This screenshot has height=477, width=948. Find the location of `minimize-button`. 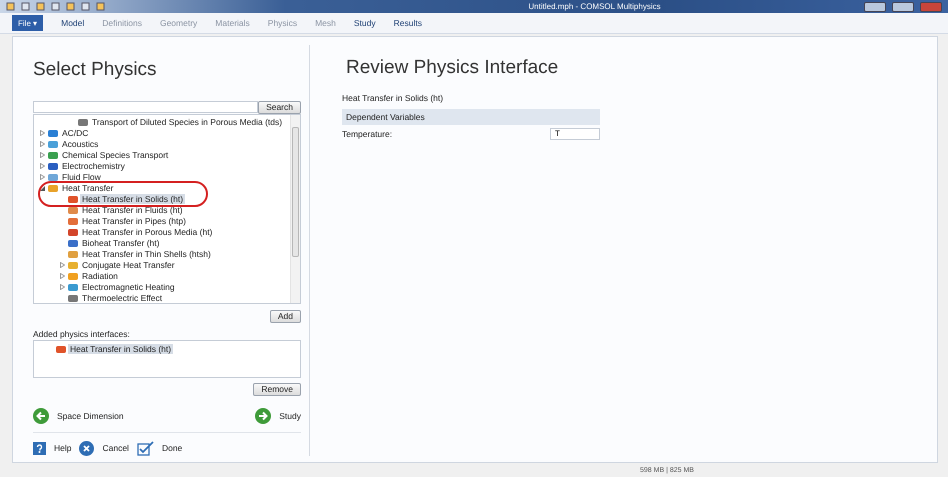

minimize-button is located at coordinates (875, 7).